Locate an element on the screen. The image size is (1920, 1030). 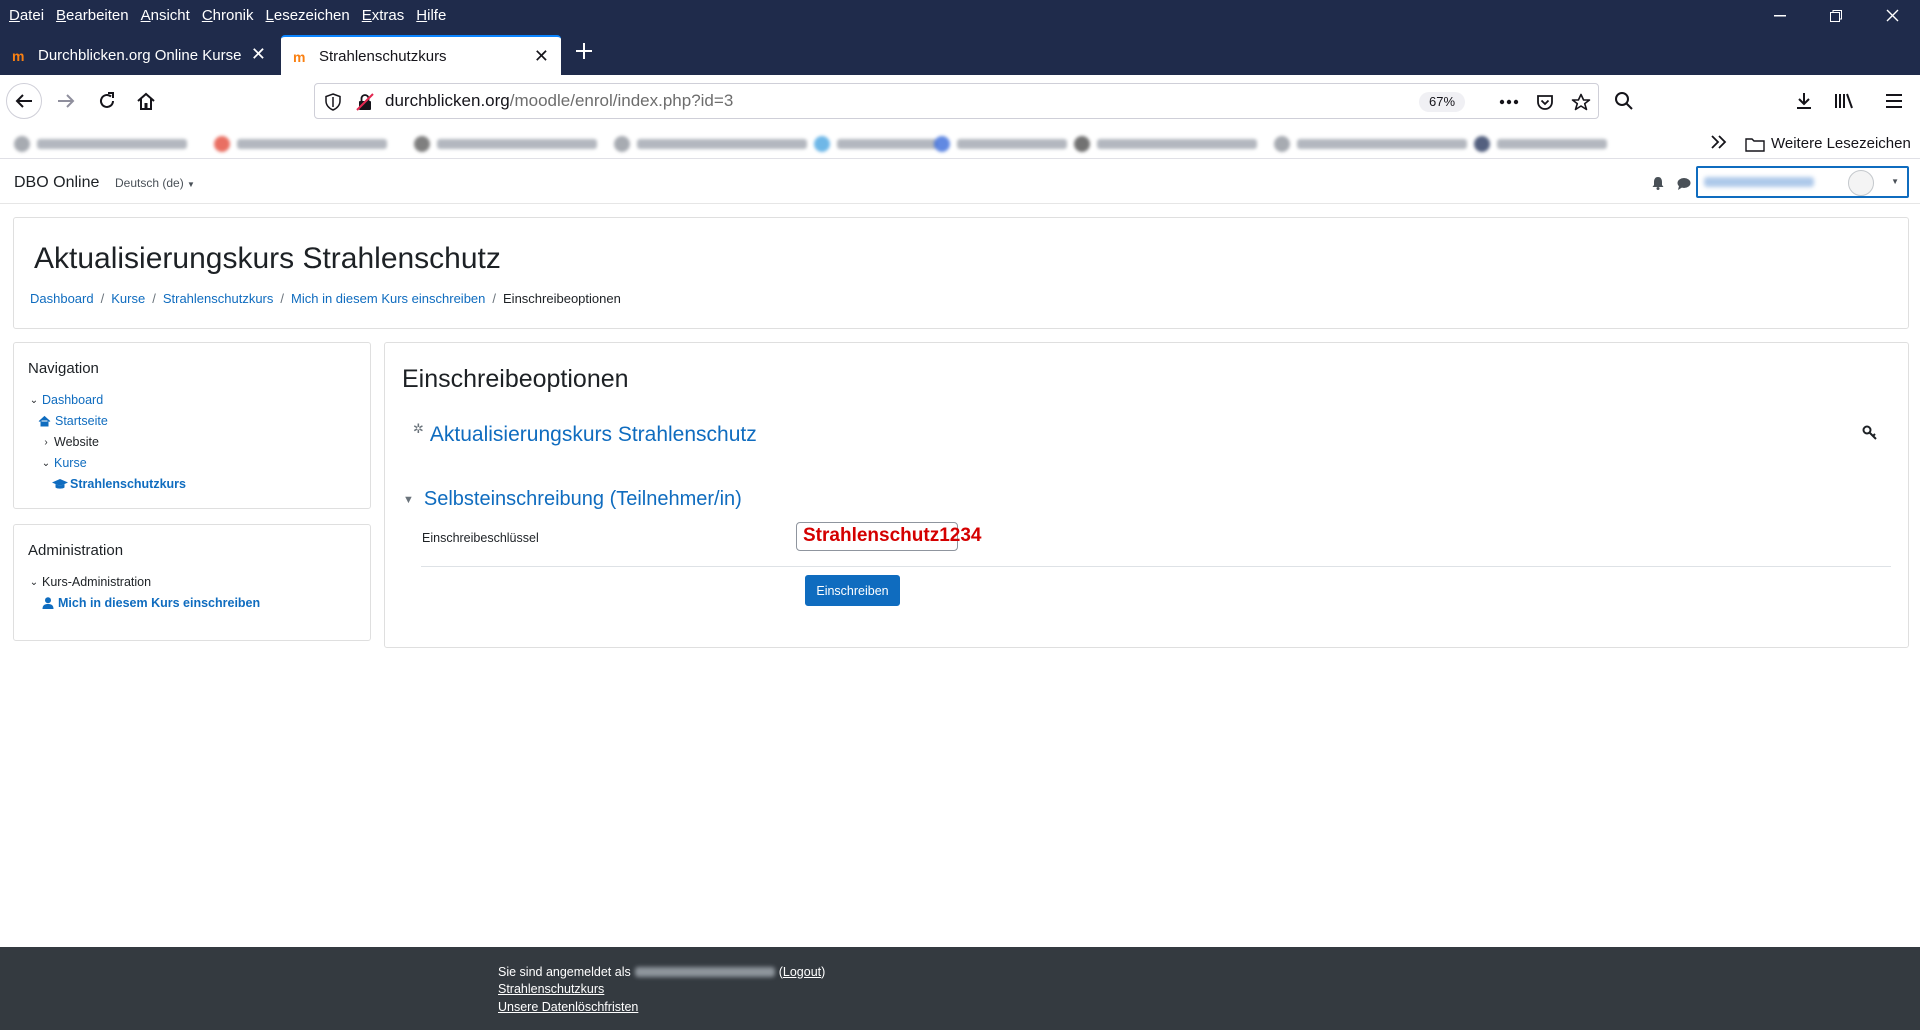
nav-dashboard: ⌄ Dashboard is located at coordinates (65, 400).